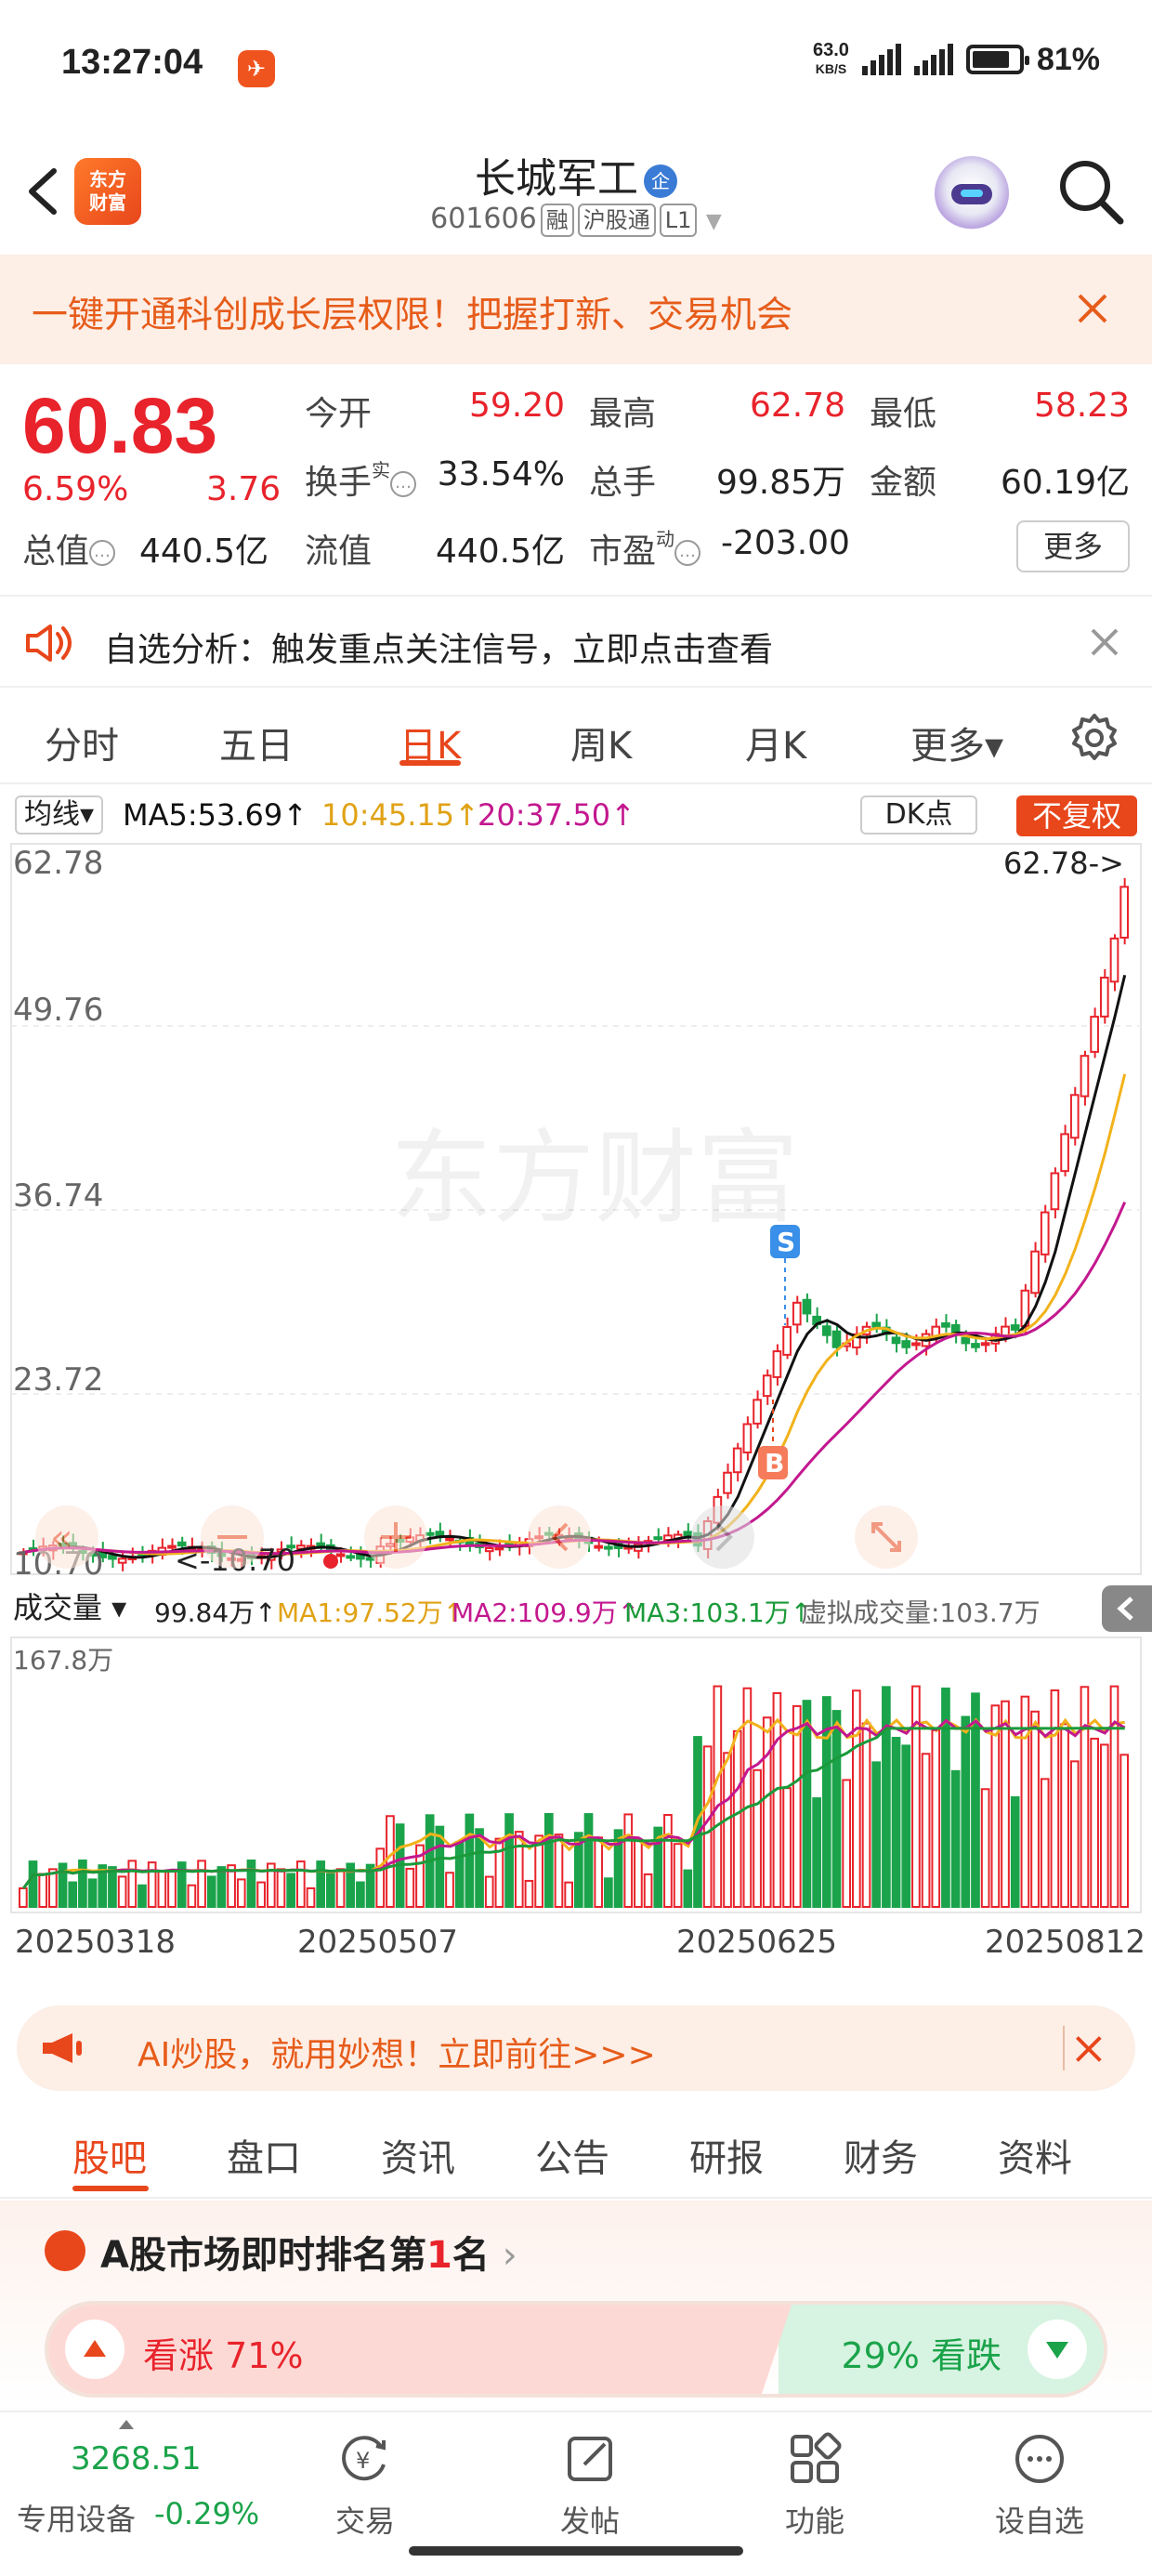 Image resolution: width=1152 pixels, height=2576 pixels. Describe the element at coordinates (1035, 2155) in the screenshot. I see `tab-profile: 资料` at that location.